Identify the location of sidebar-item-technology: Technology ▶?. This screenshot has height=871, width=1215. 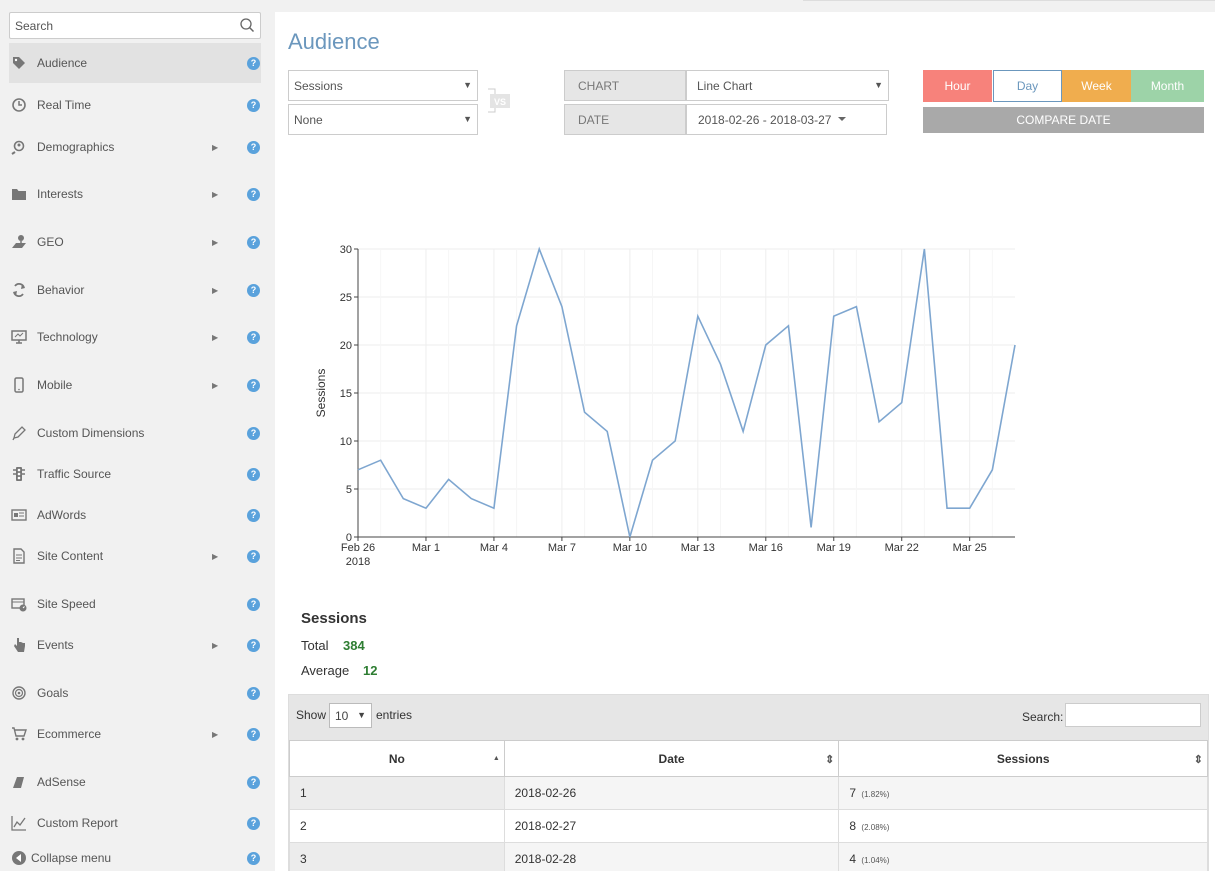
(135, 337).